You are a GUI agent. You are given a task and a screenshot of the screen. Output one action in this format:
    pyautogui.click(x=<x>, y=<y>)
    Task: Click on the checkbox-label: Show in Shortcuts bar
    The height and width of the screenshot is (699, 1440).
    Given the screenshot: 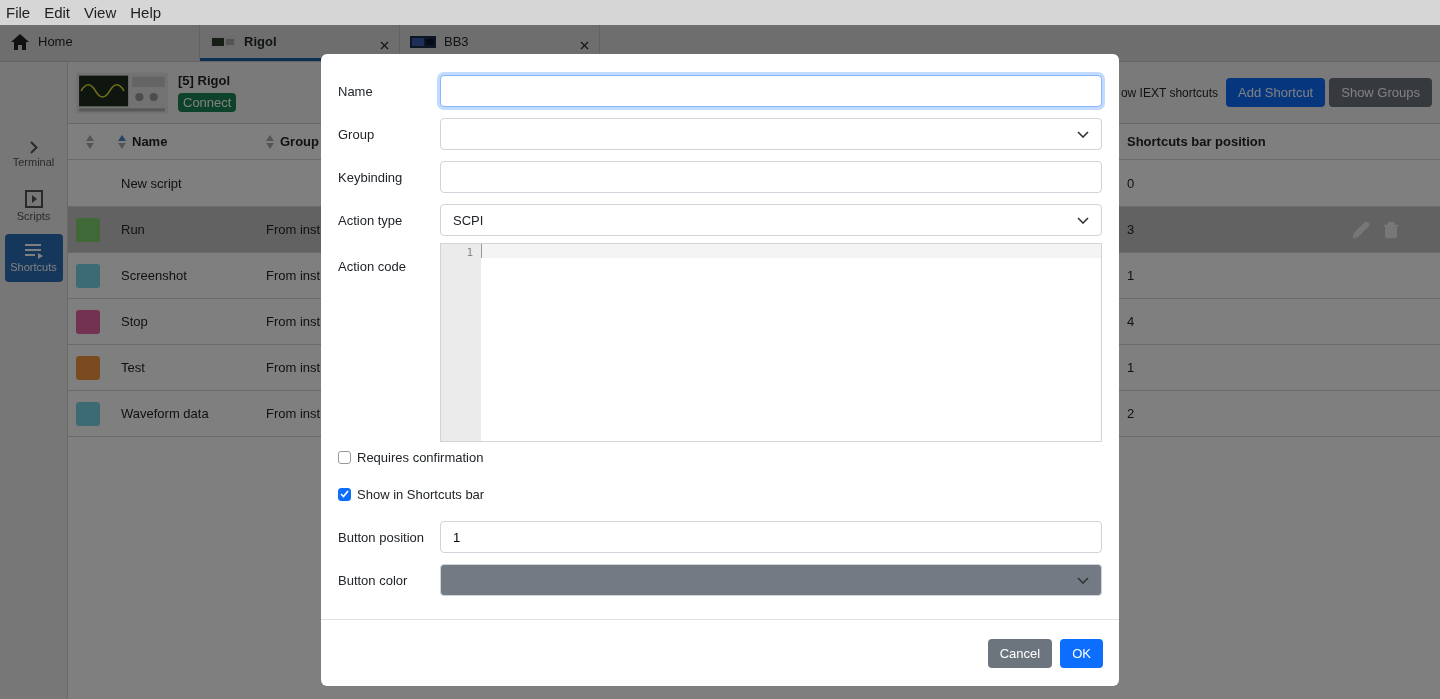 What is the action you would take?
    pyautogui.click(x=421, y=494)
    